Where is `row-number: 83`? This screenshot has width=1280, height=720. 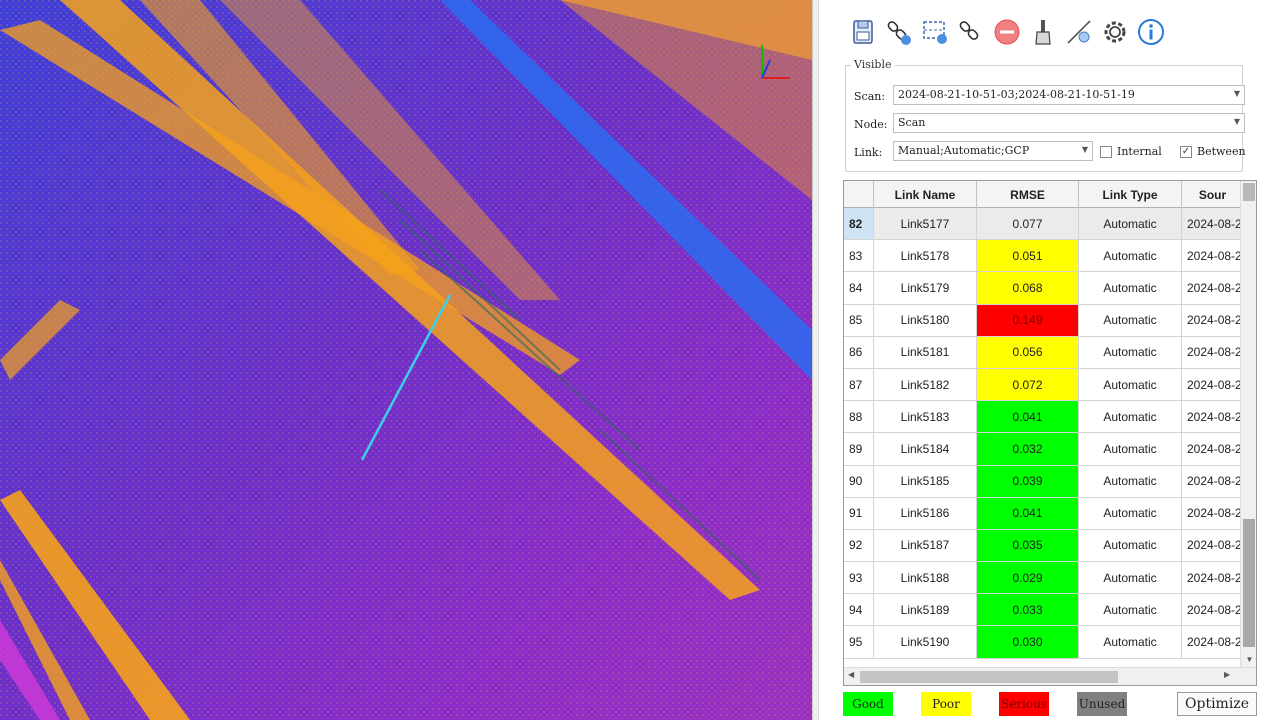 row-number: 83 is located at coordinates (859, 256).